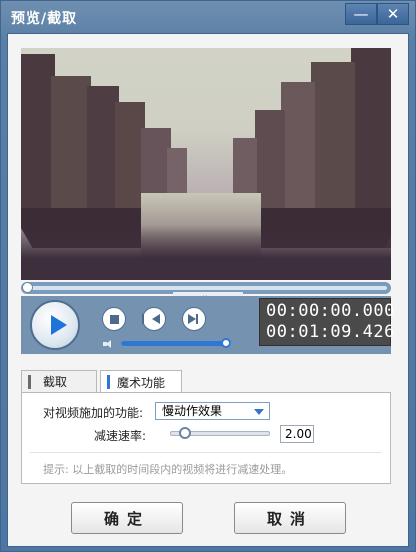 The height and width of the screenshot is (552, 416). I want to click on close-button: ✕, so click(393, 14).